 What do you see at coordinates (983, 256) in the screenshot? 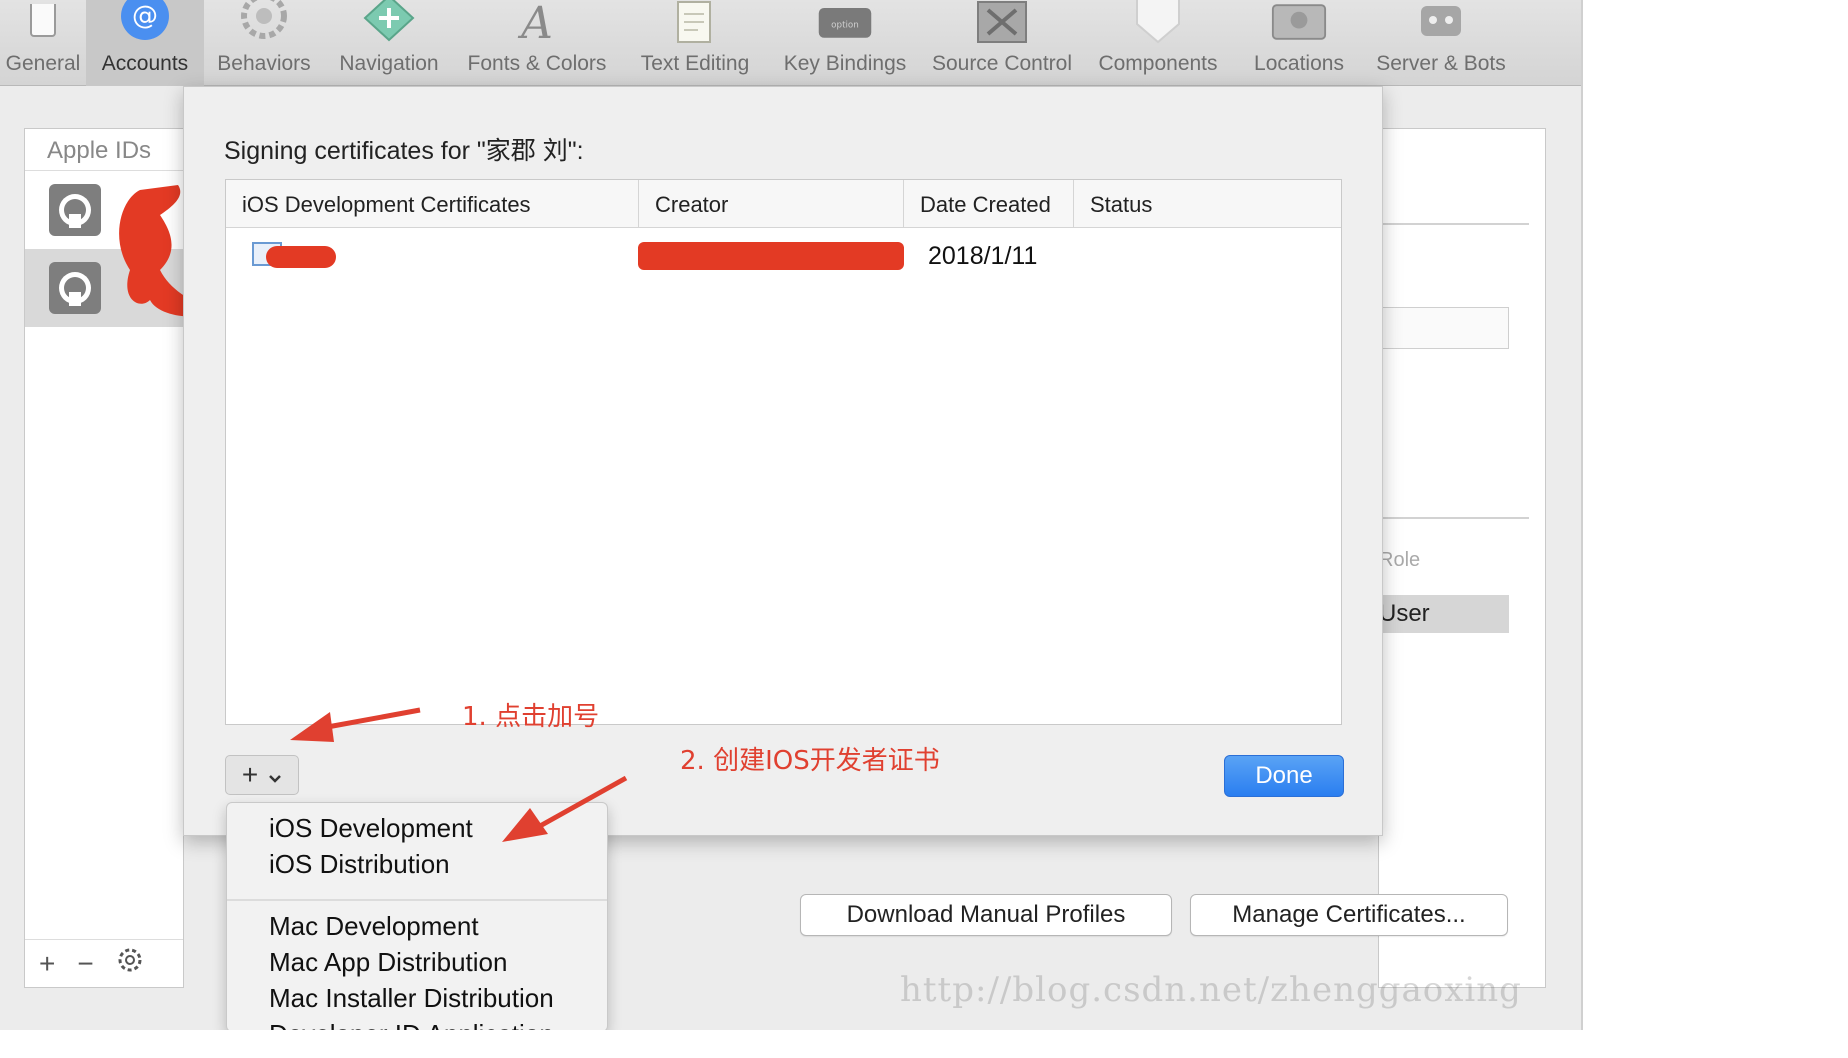
I see `date-created-cell: 2018/1/11` at bounding box center [983, 256].